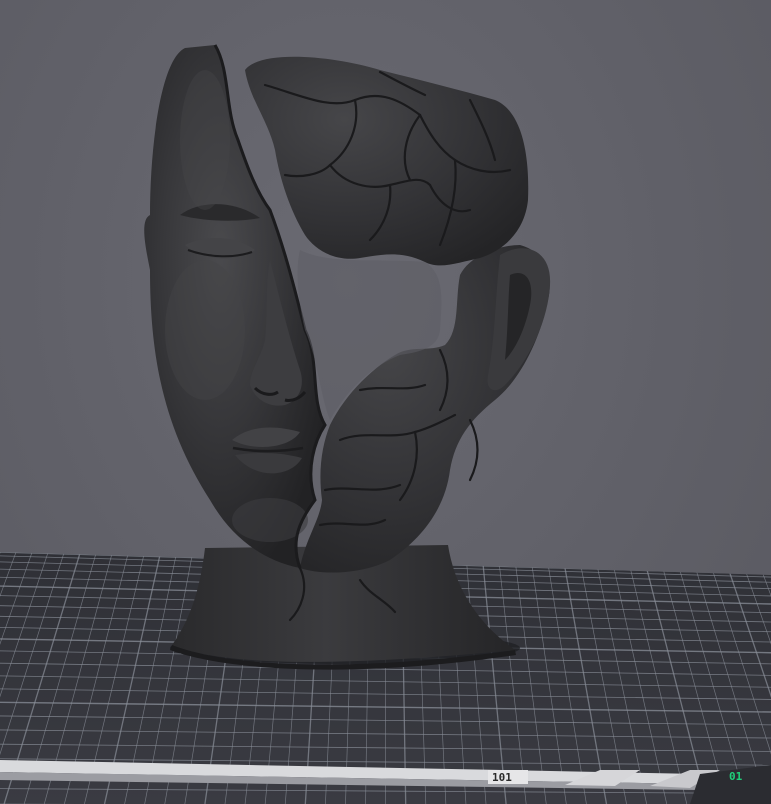 This screenshot has height=804, width=771. Describe the element at coordinates (502, 777) in the screenshot. I see `edge-label: 101` at that location.